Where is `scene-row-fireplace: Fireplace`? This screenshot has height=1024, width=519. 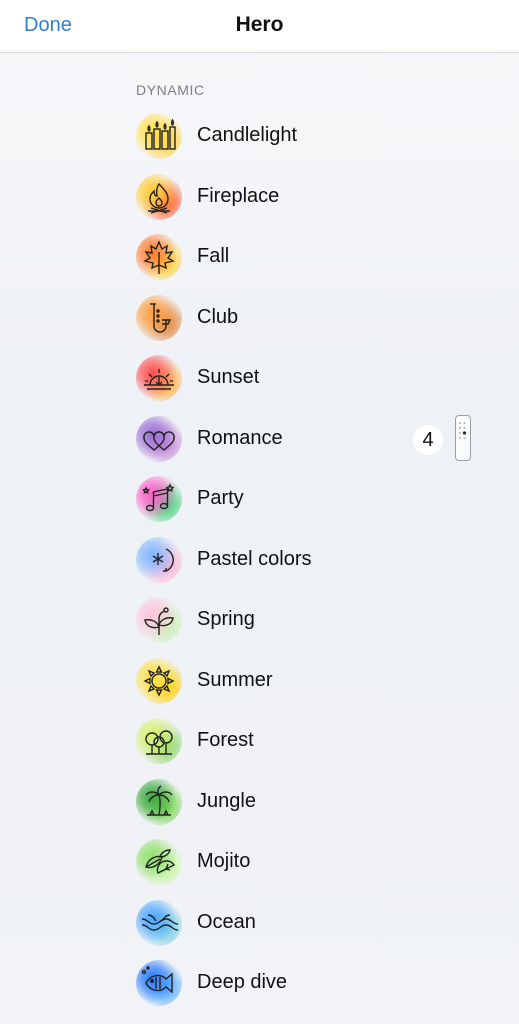 scene-row-fireplace: Fireplace is located at coordinates (259, 197).